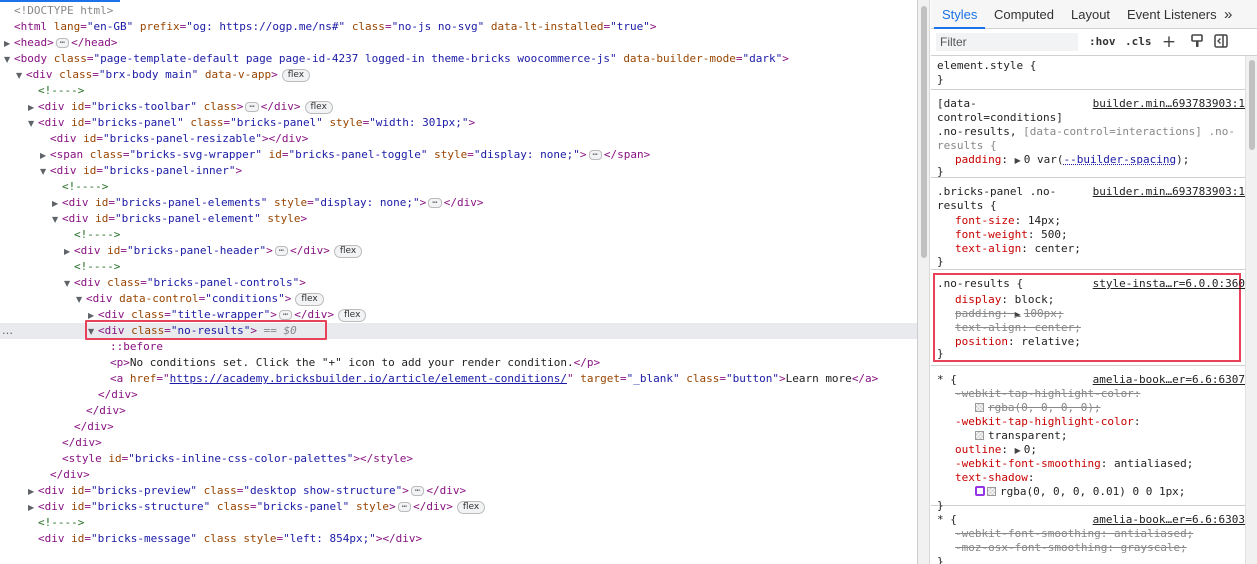  What do you see at coordinates (1004, 300) in the screenshot?
I see `css-declaration: display: block;` at bounding box center [1004, 300].